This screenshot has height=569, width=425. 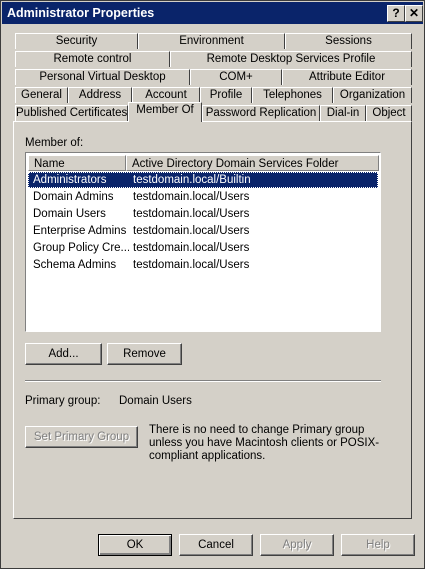 I want to click on group-name: Schema Admins, so click(x=75, y=265).